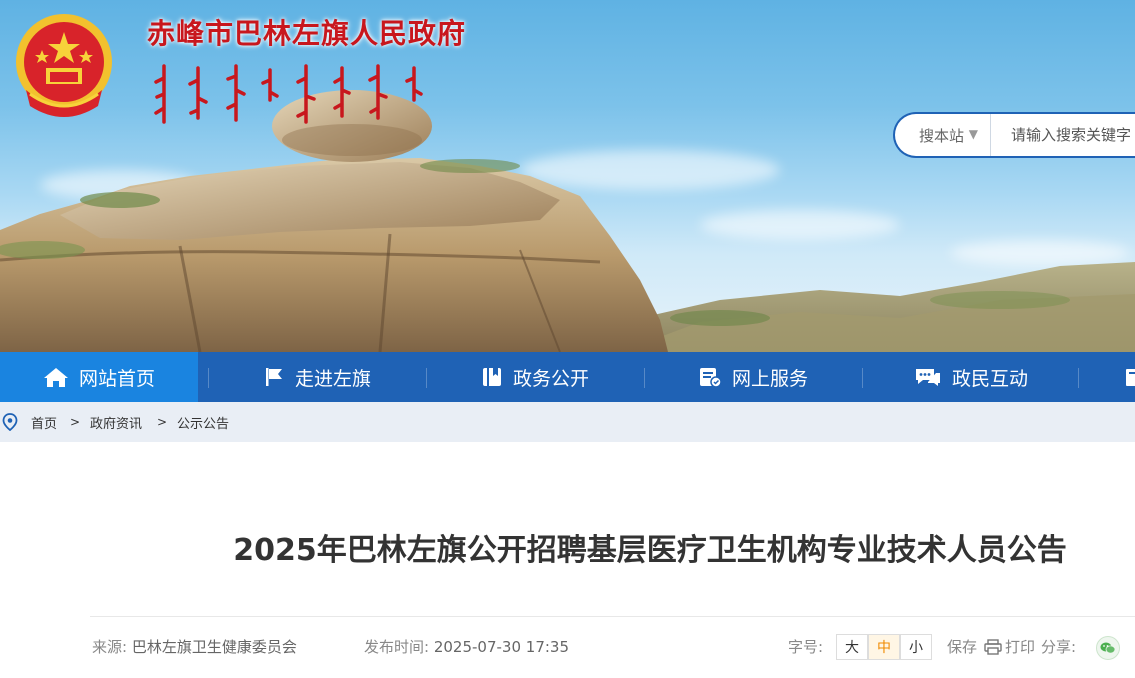 The width and height of the screenshot is (1135, 678). What do you see at coordinates (852, 647) in the screenshot?
I see `font-size-large-button: 大` at bounding box center [852, 647].